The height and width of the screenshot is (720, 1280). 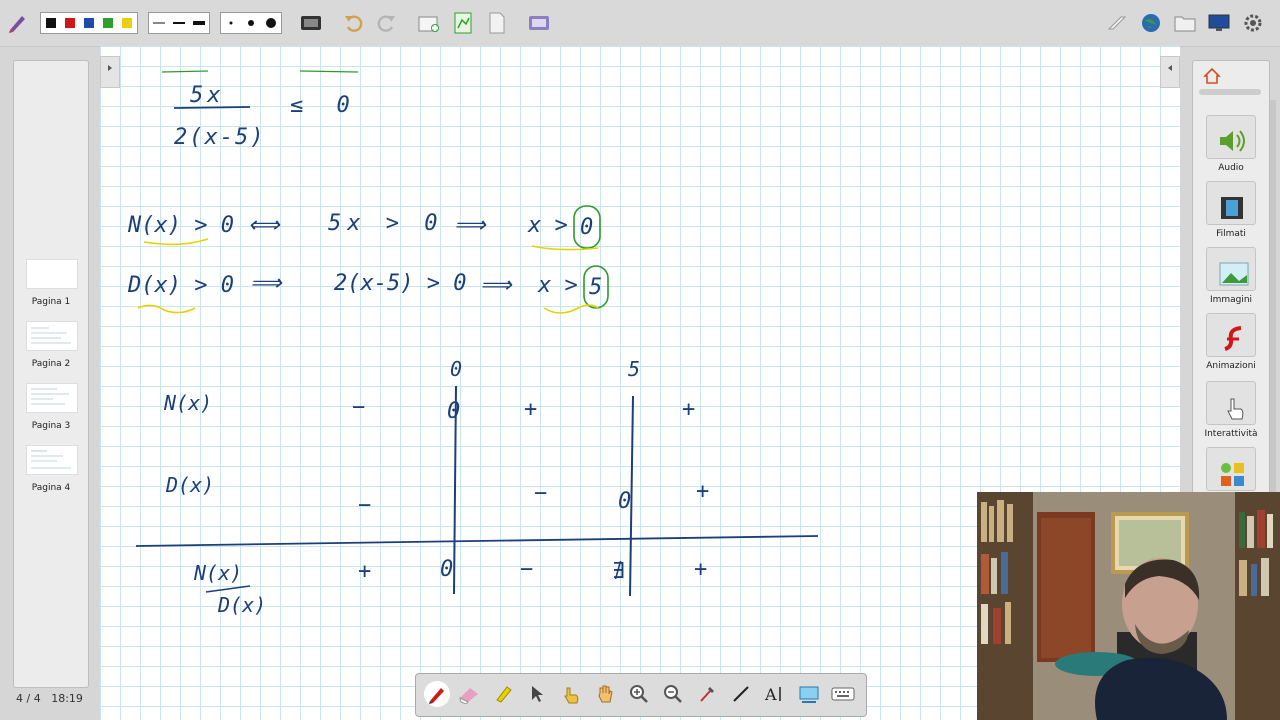 I want to click on point-size-selector, so click(x=251, y=23).